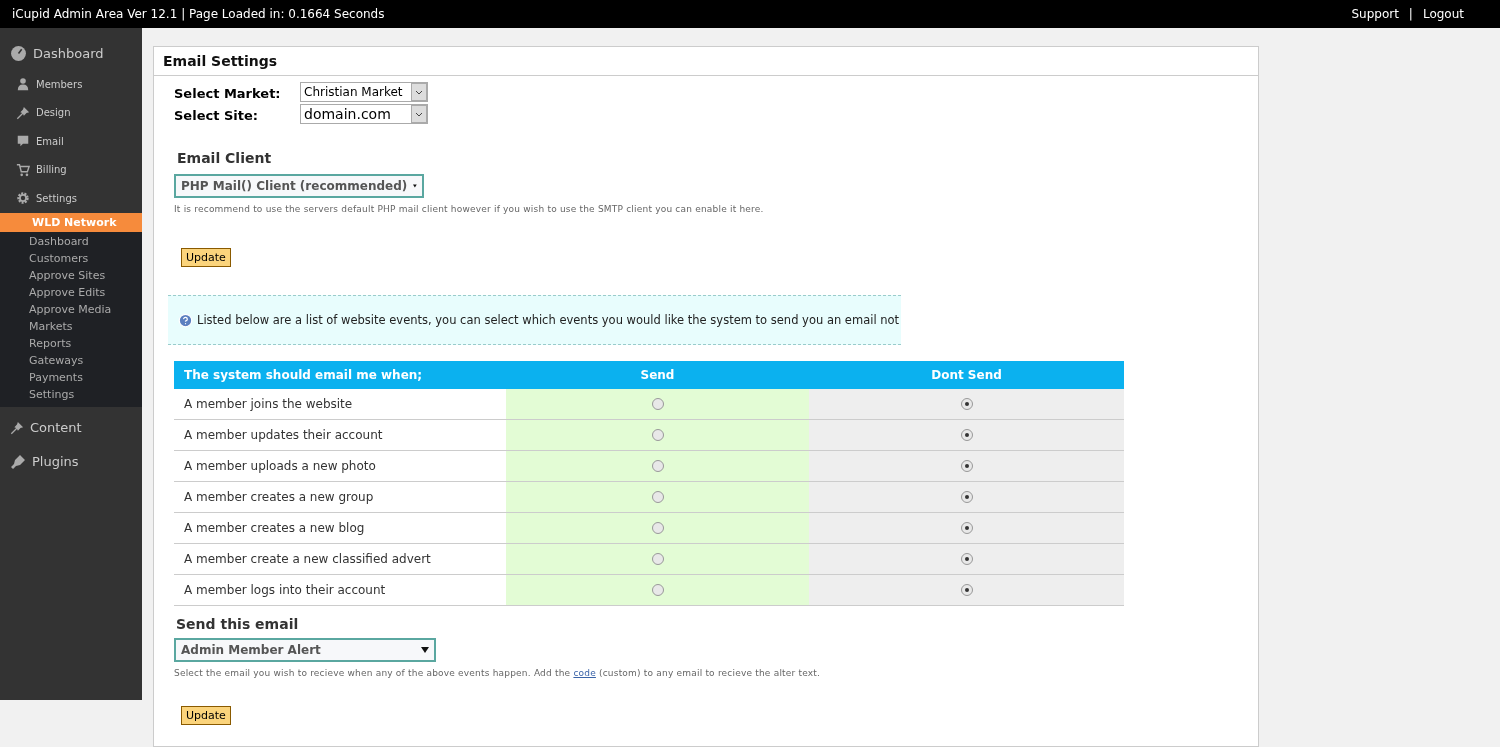 The image size is (1500, 747). What do you see at coordinates (274, 528) in the screenshot?
I see `event-cell-text: A member creates a new blog` at bounding box center [274, 528].